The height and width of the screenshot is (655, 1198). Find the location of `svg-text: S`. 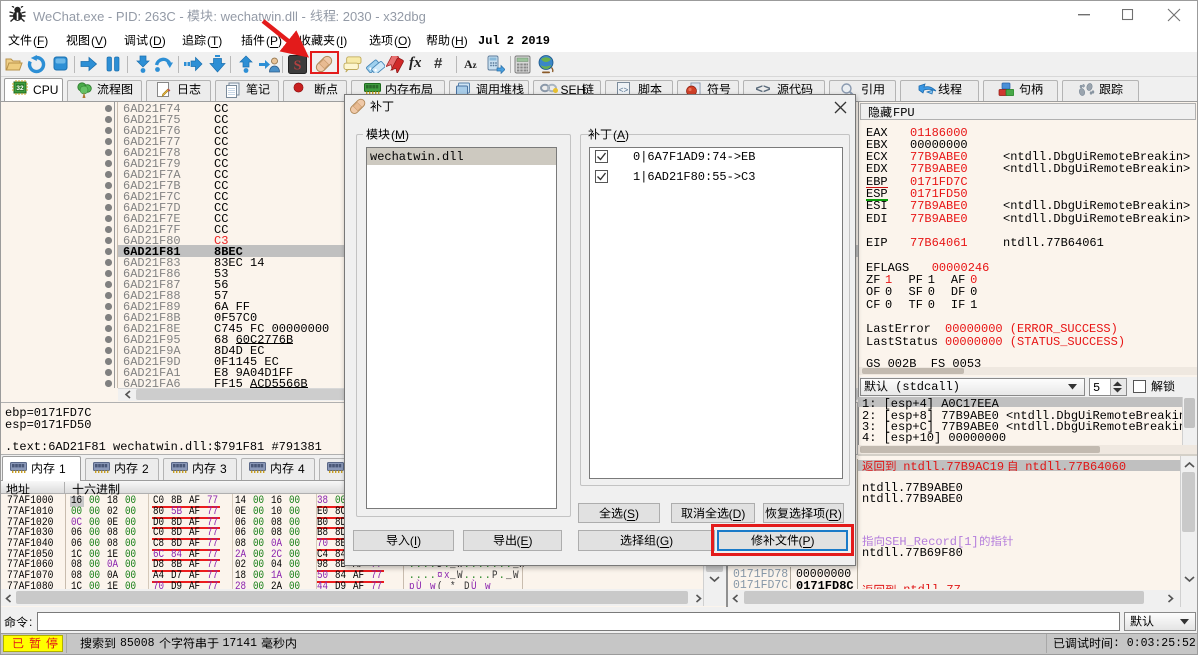

svg-text: S is located at coordinates (298, 66).